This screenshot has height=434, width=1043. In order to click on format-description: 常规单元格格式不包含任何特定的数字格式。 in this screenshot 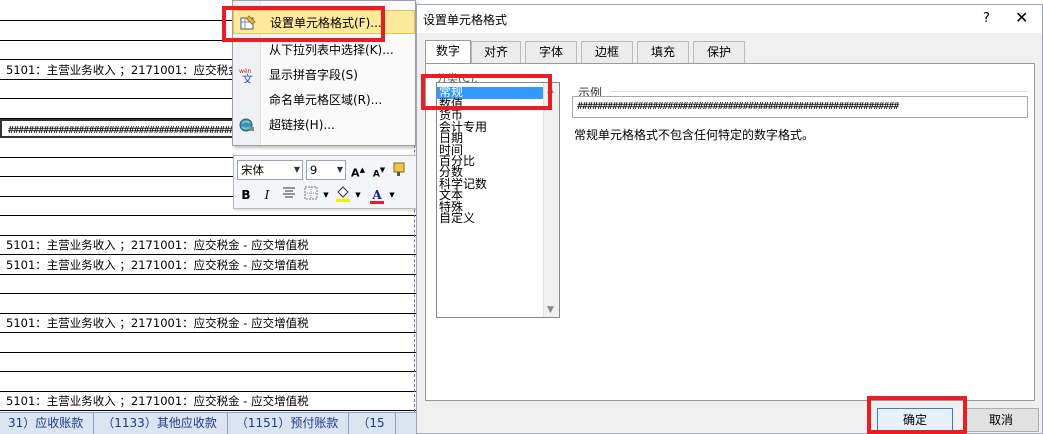, I will do `click(694, 135)`.